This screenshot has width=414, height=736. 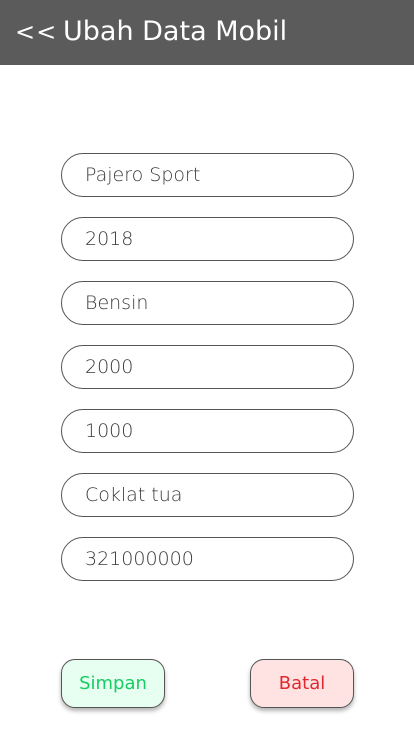 What do you see at coordinates (219, 495) in the screenshot?
I see `color-input` at bounding box center [219, 495].